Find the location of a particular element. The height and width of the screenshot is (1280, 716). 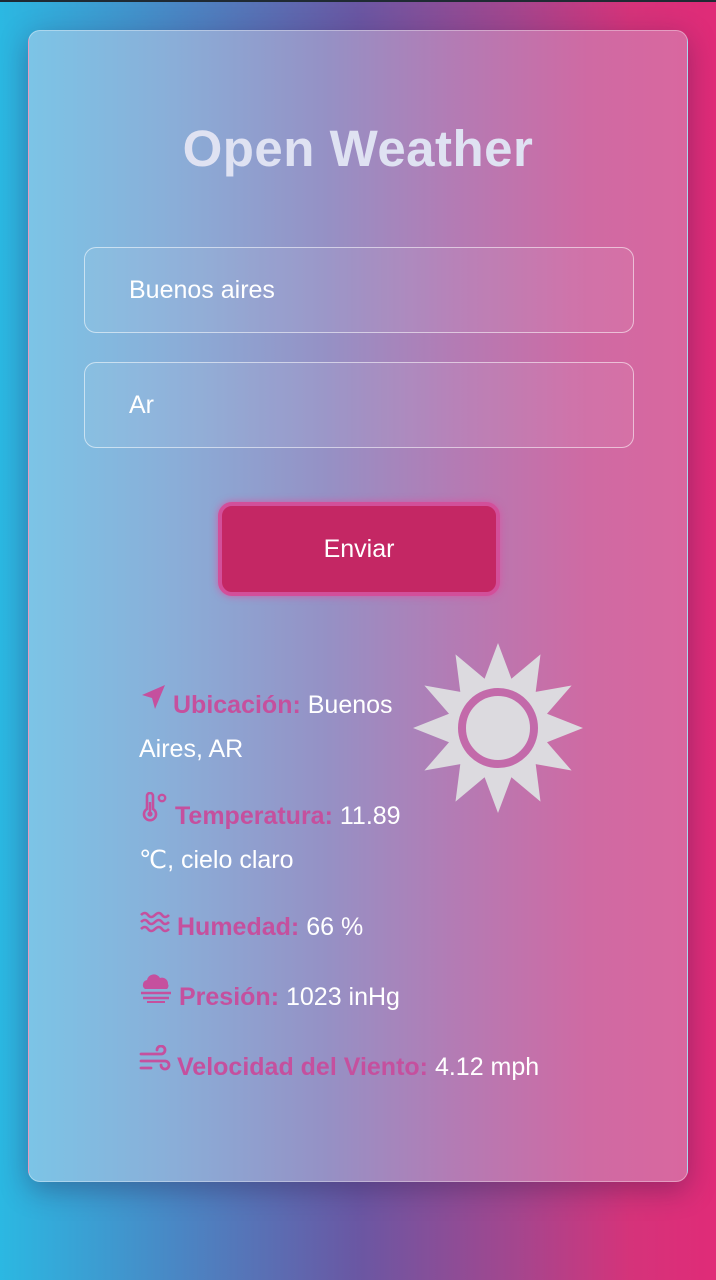

pressure-value: 1023 inHg is located at coordinates (342, 997).